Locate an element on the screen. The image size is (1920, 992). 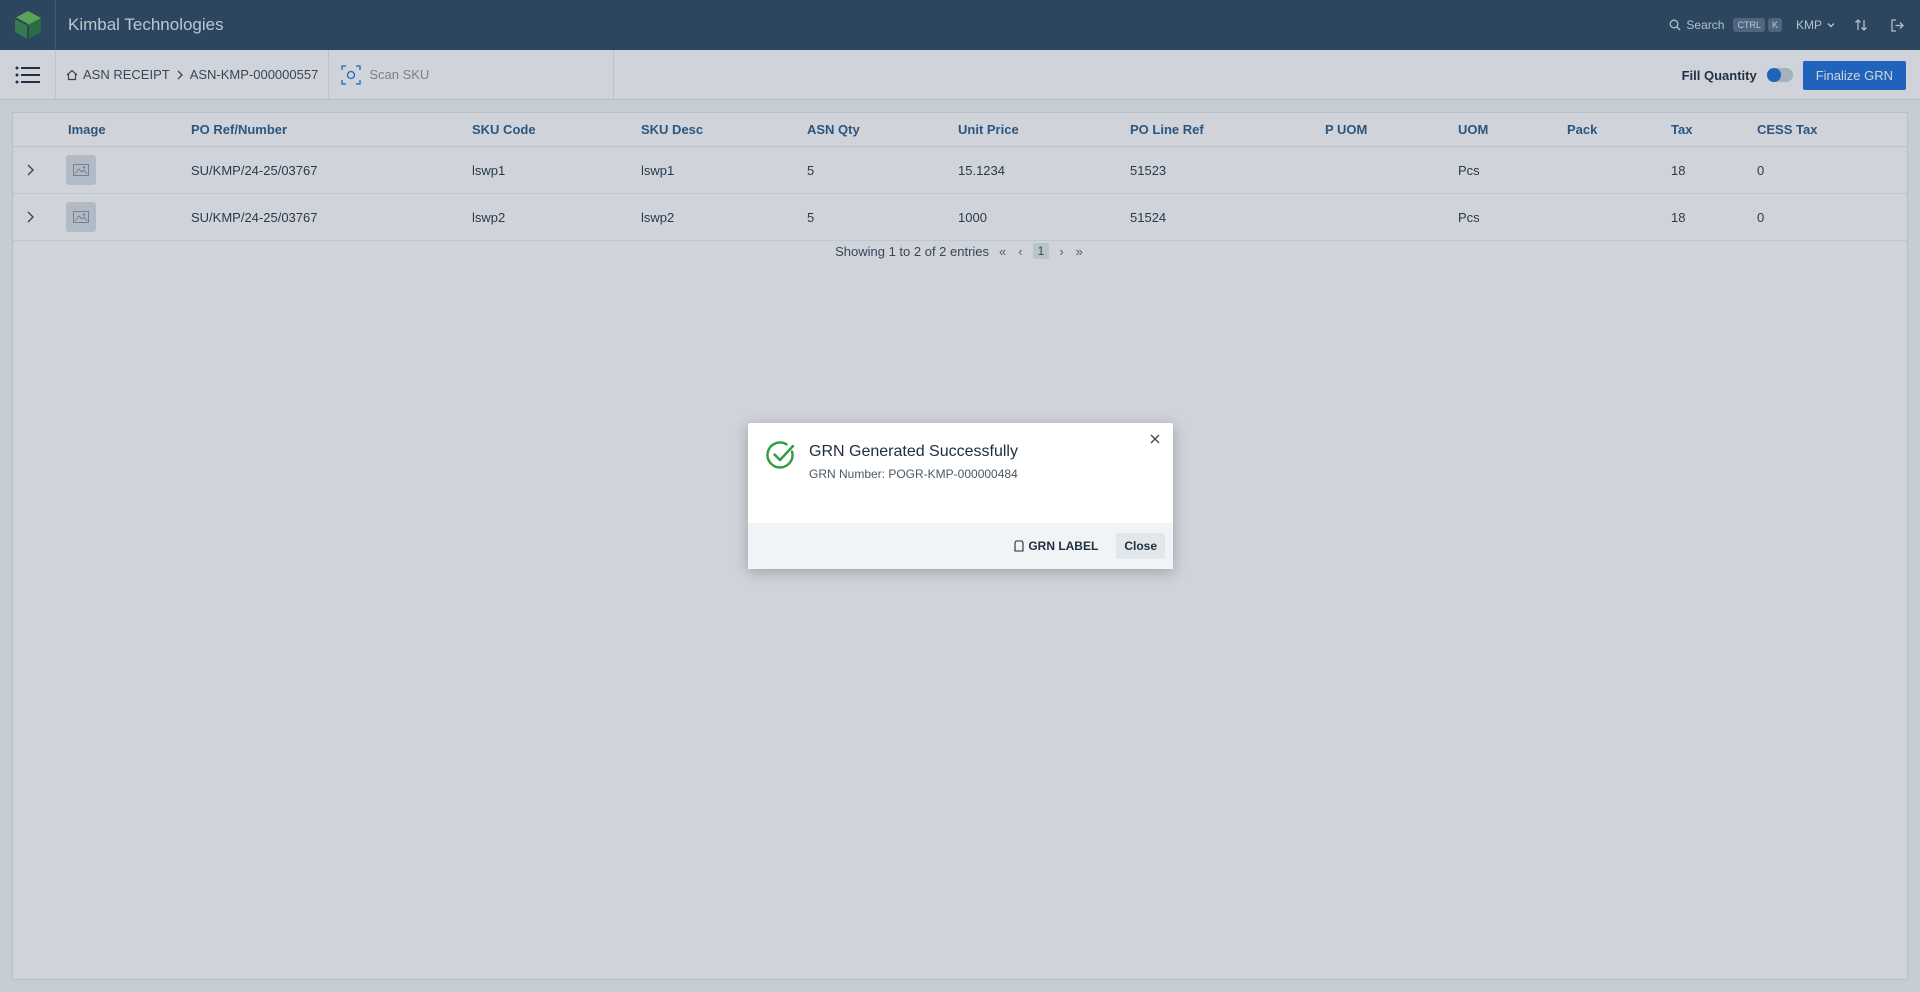
grn-label-text: GRN LABEL is located at coordinates (1063, 546).